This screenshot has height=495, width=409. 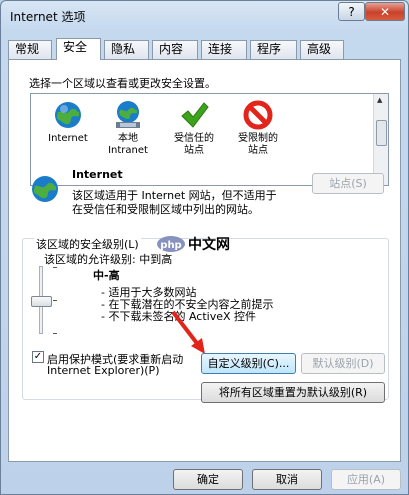 I want to click on zone-instruction: 选择一个区域以查看或更改安全设置。, so click(x=122, y=83).